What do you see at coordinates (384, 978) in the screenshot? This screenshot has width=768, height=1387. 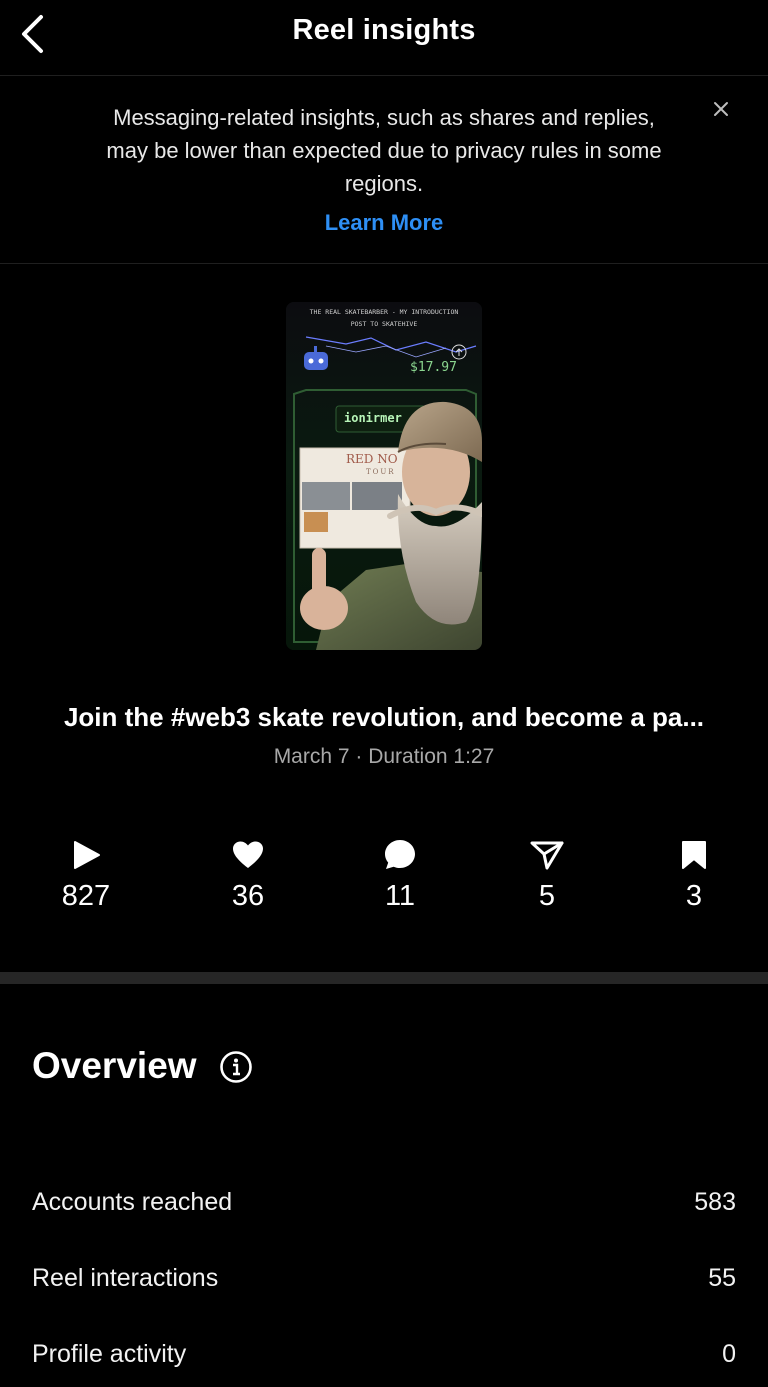 I see `section-divider` at bounding box center [384, 978].